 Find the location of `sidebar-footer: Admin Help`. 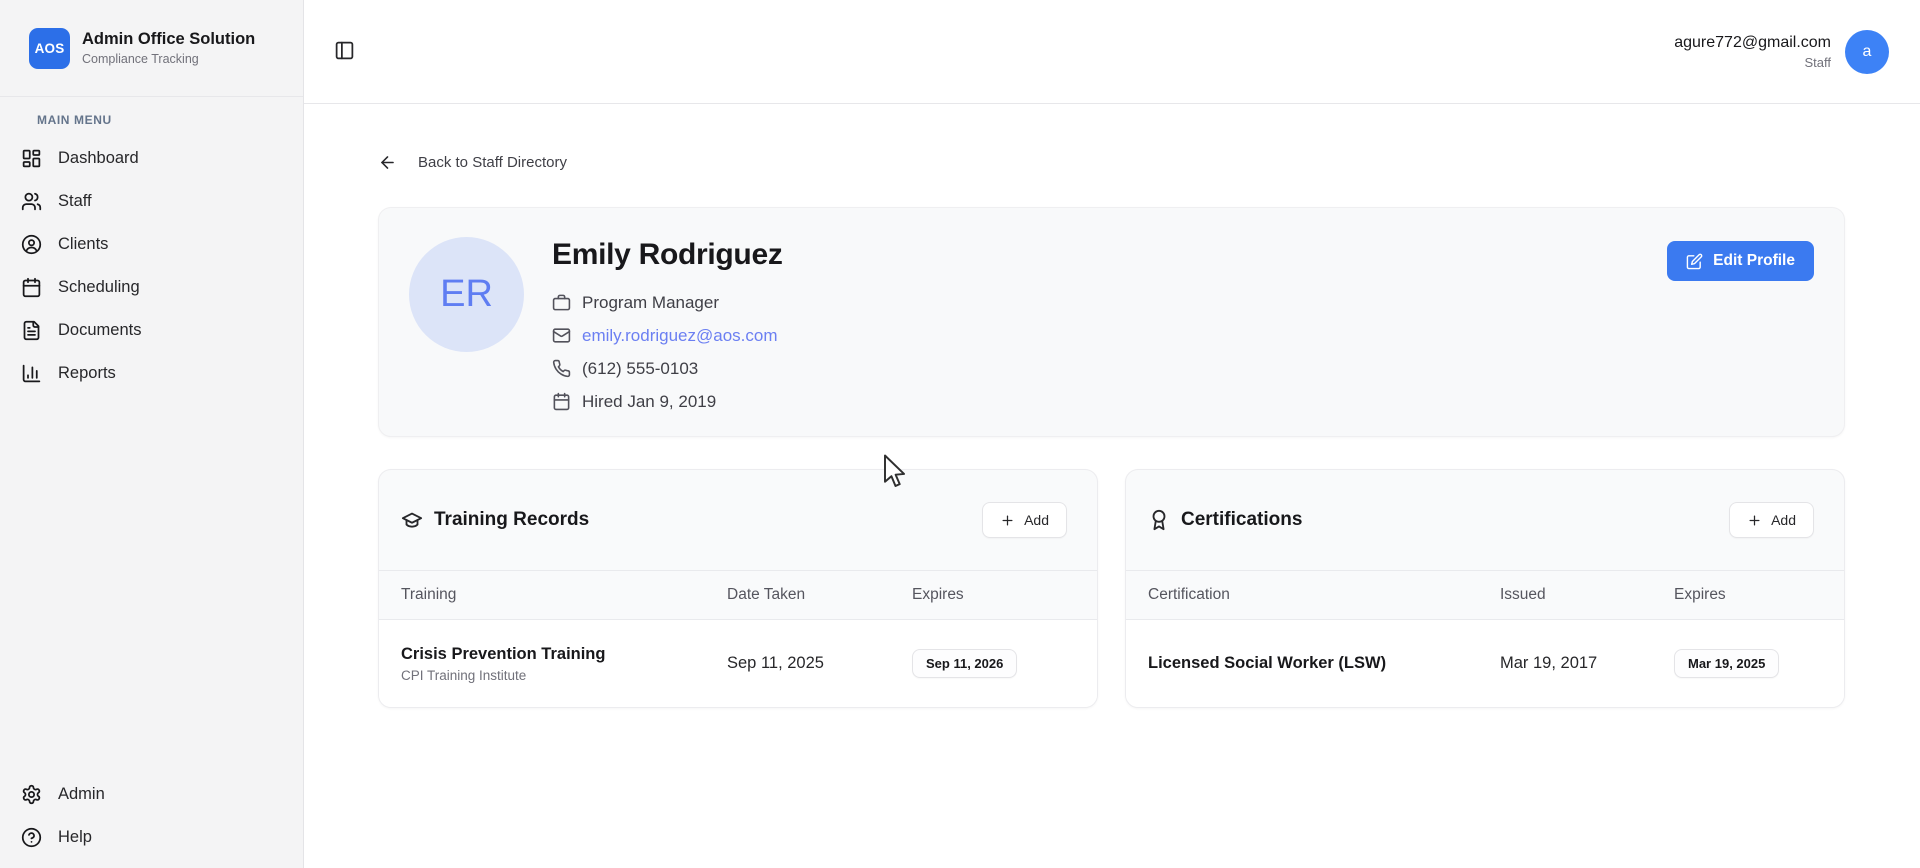

sidebar-footer: Admin Help is located at coordinates (151, 820).